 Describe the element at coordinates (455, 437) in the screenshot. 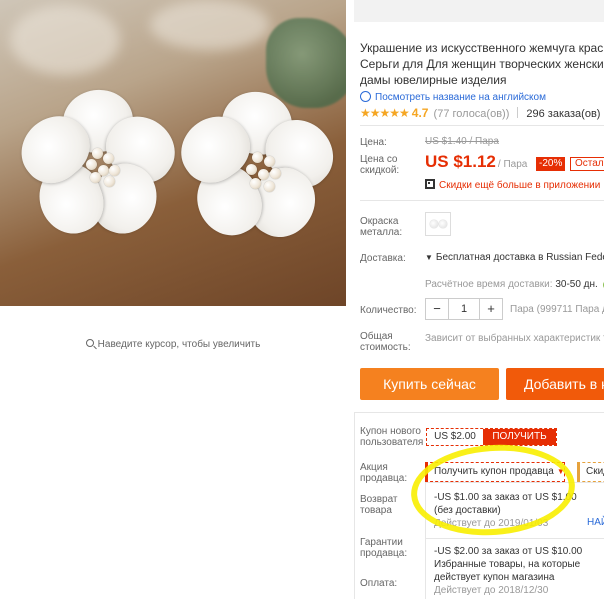

I see `new-user-coupon-amount: US $2.00` at that location.